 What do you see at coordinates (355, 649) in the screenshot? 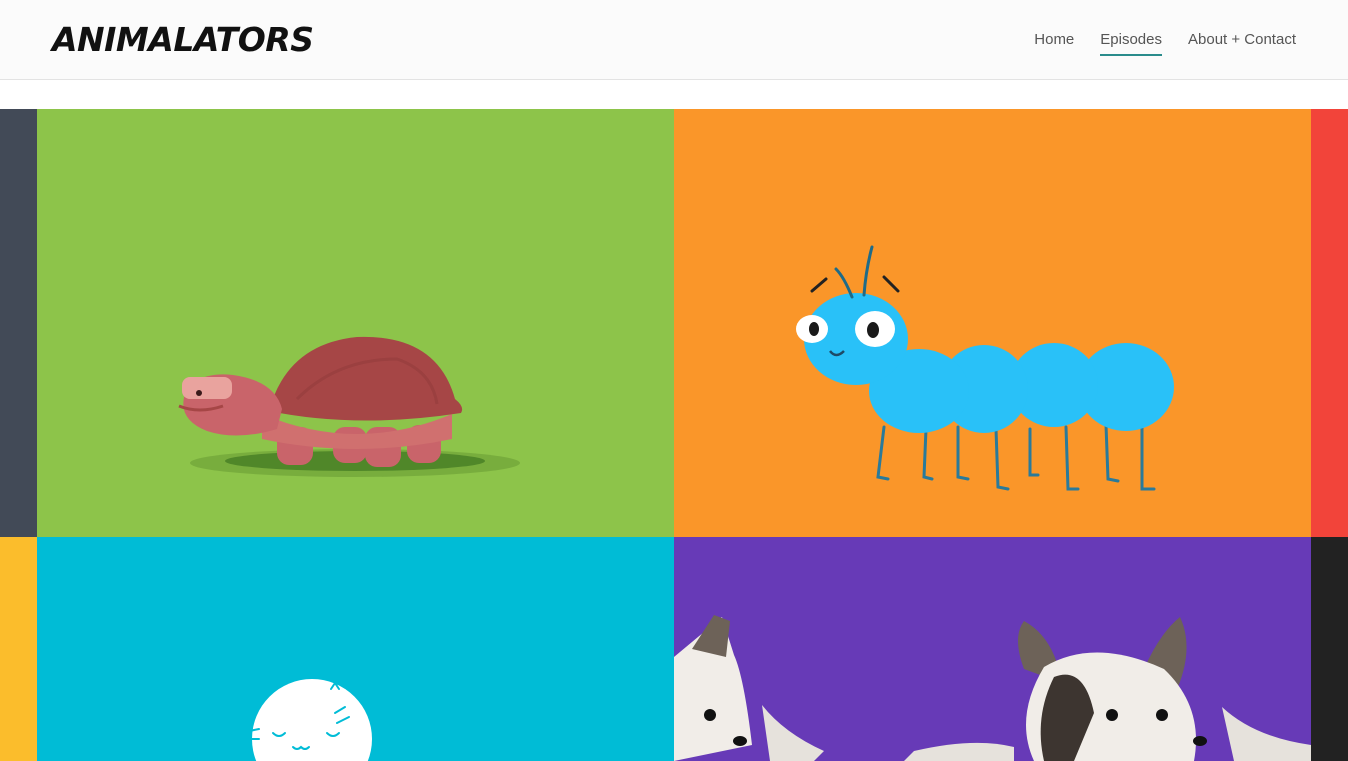
I see `episode-tile-cat` at bounding box center [355, 649].